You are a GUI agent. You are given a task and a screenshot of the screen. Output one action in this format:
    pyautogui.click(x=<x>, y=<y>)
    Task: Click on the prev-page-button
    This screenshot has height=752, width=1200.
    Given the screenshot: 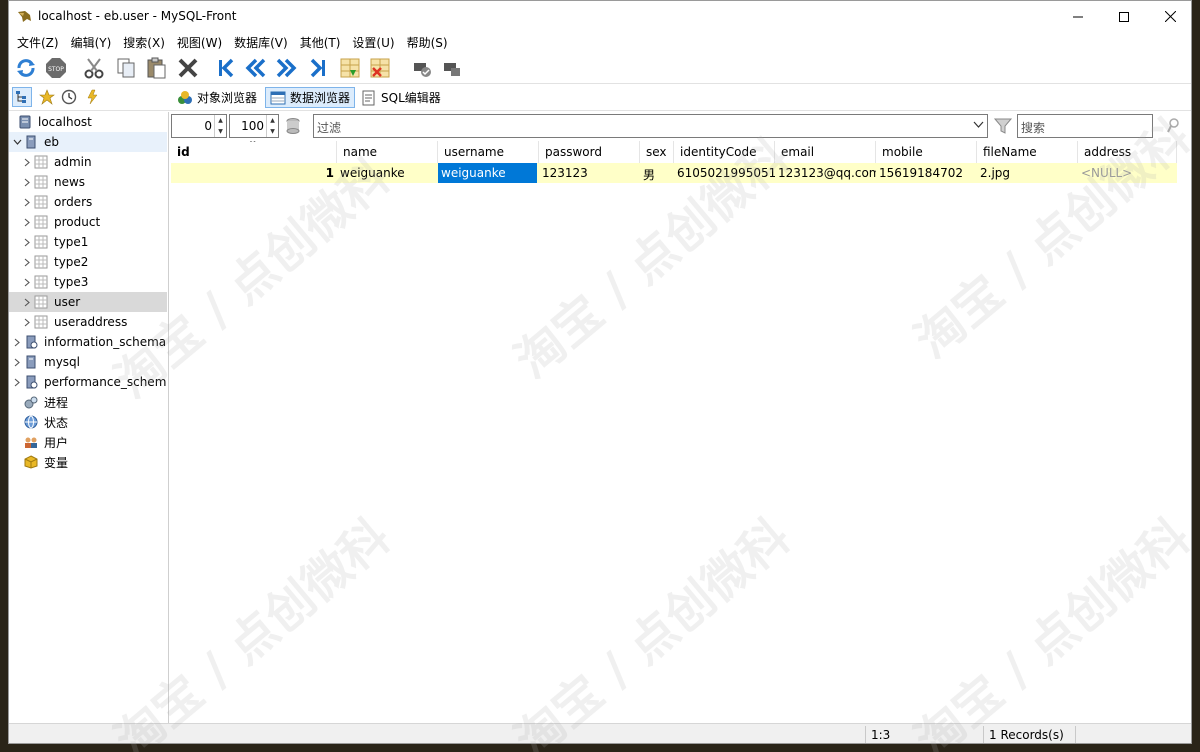 What is the action you would take?
    pyautogui.click(x=256, y=68)
    